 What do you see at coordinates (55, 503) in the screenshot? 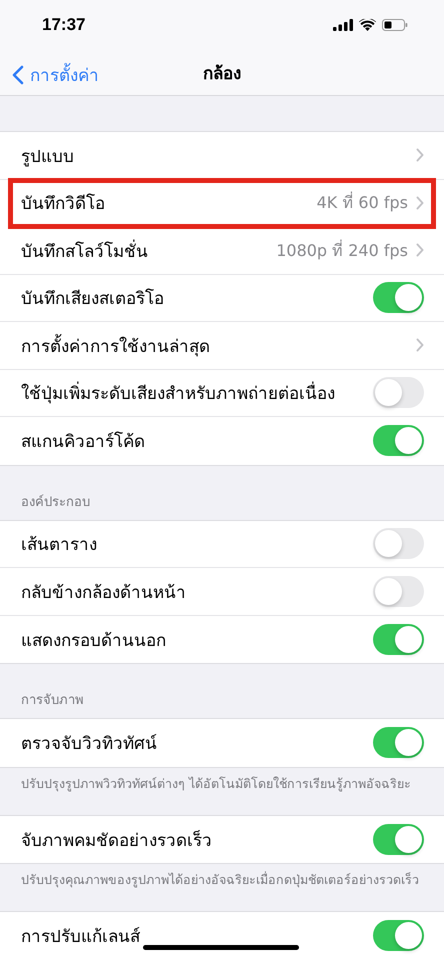
I see `section-header: องค์ประกอบ` at bounding box center [55, 503].